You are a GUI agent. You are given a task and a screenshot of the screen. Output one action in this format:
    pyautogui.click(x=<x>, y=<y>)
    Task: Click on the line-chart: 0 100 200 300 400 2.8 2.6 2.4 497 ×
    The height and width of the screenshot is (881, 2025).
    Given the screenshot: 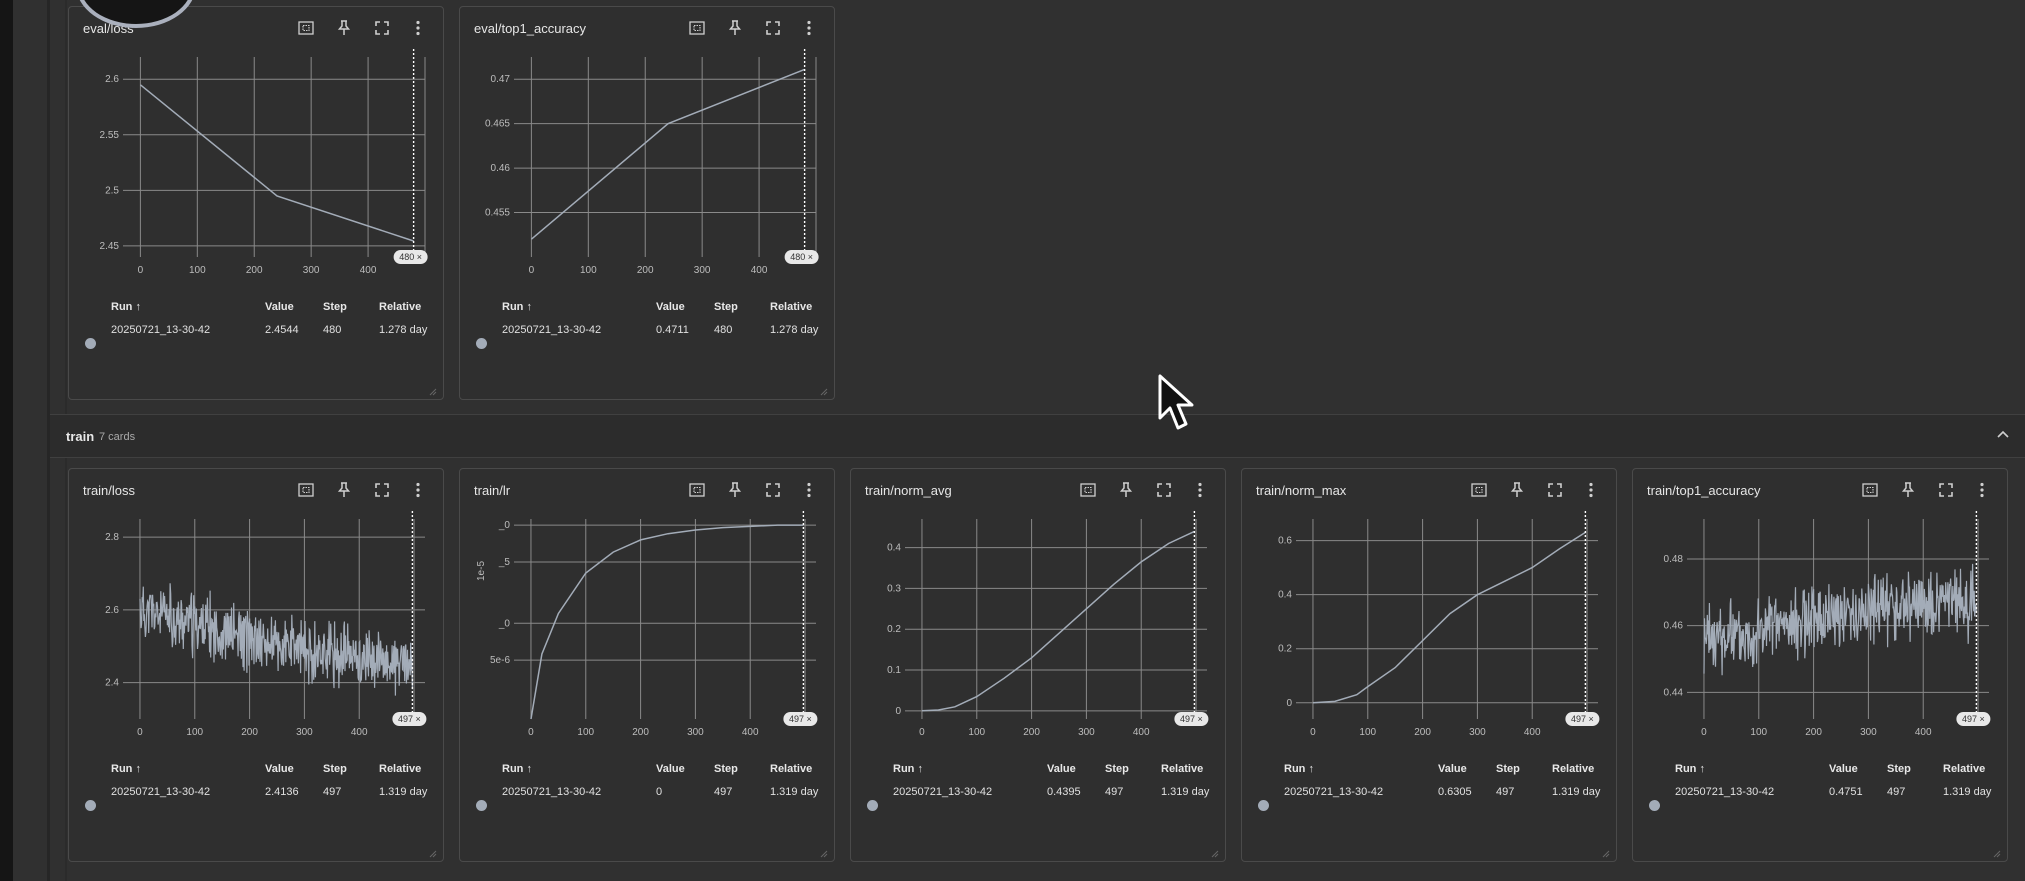 What is the action you would take?
    pyautogui.click(x=258, y=631)
    